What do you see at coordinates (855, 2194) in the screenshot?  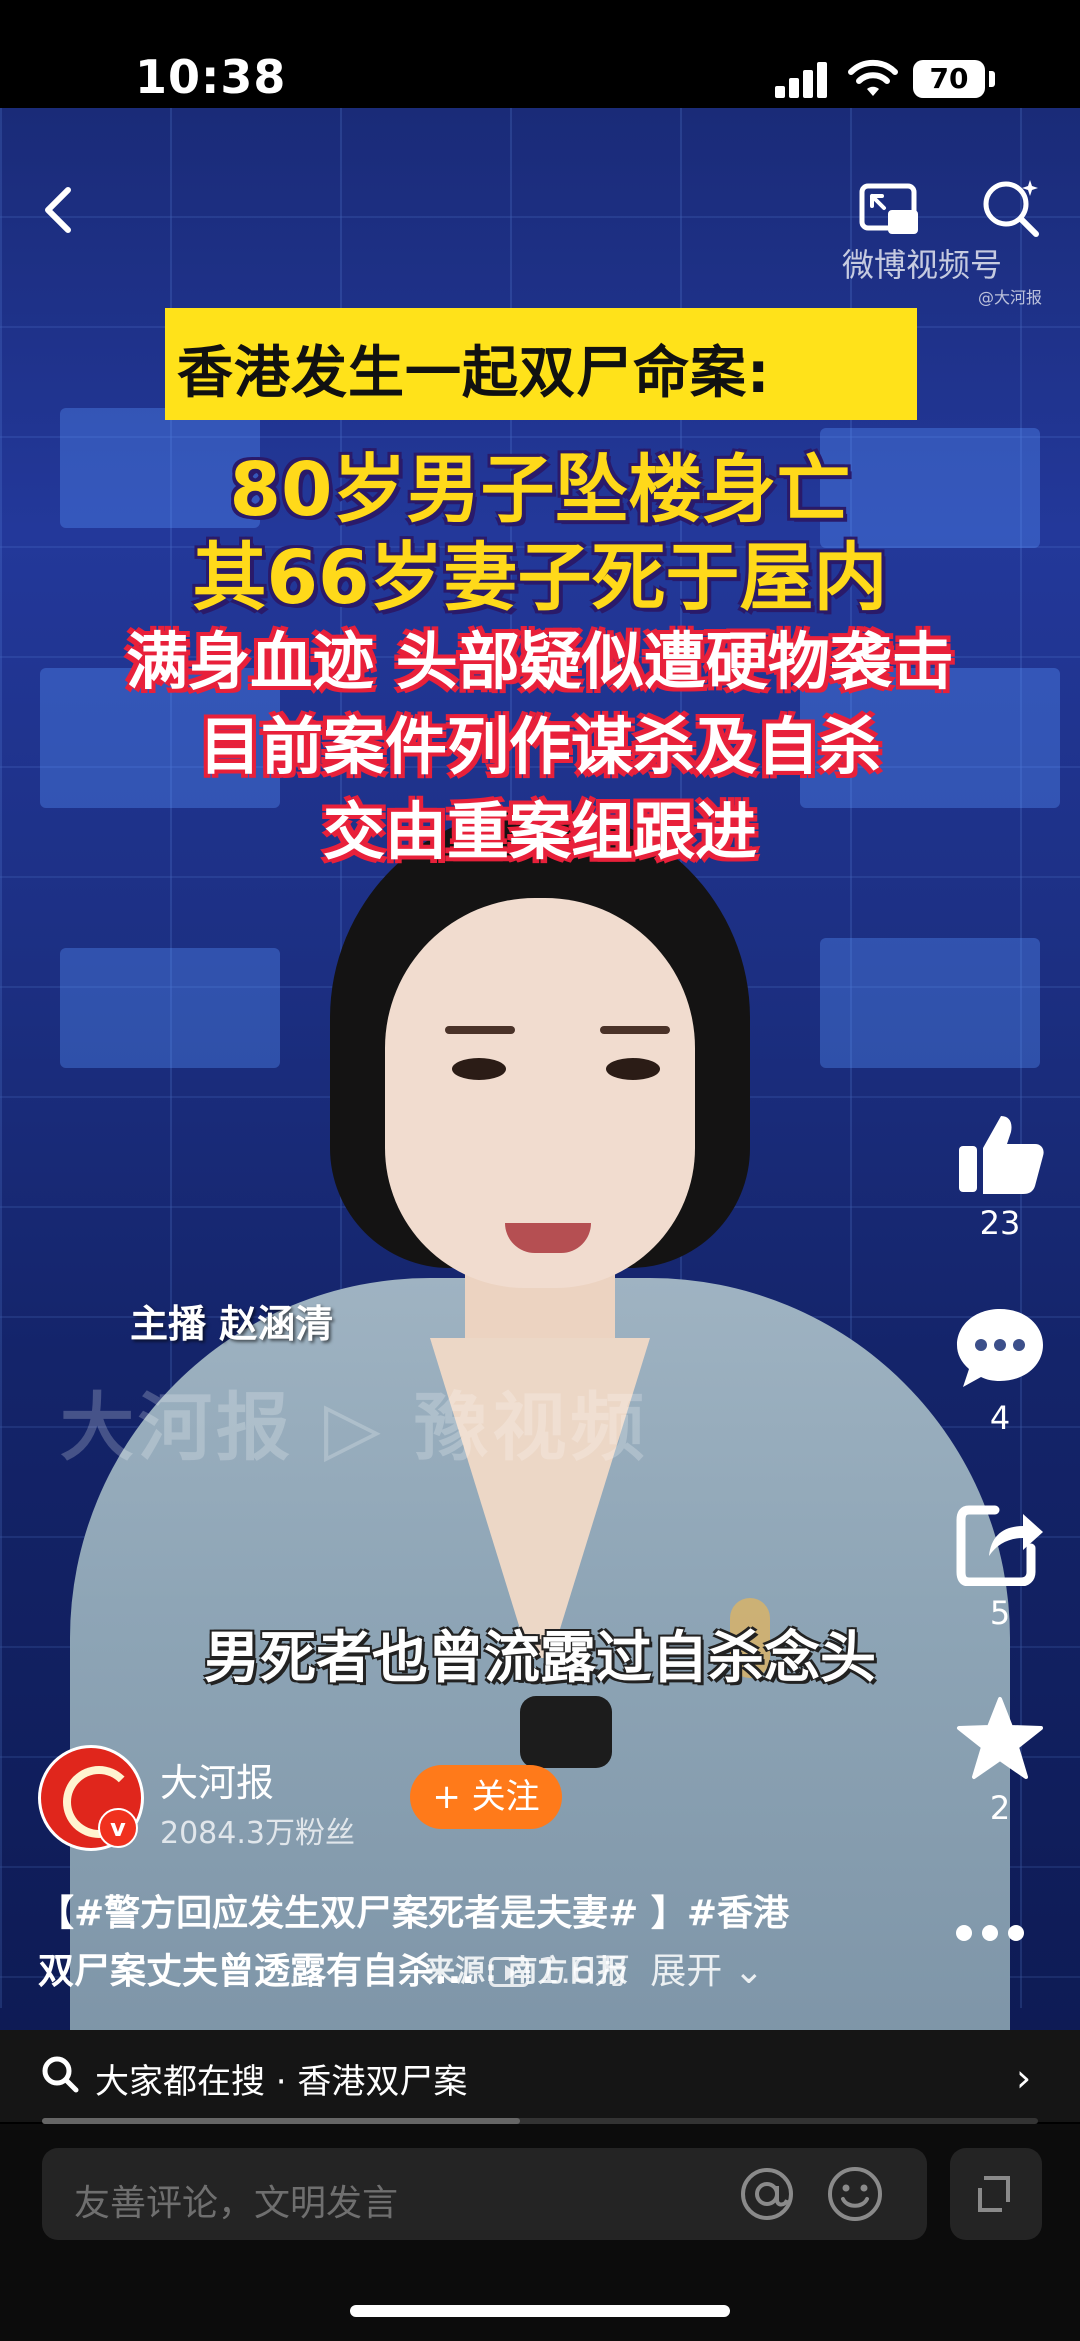 I see `emoji-icon` at bounding box center [855, 2194].